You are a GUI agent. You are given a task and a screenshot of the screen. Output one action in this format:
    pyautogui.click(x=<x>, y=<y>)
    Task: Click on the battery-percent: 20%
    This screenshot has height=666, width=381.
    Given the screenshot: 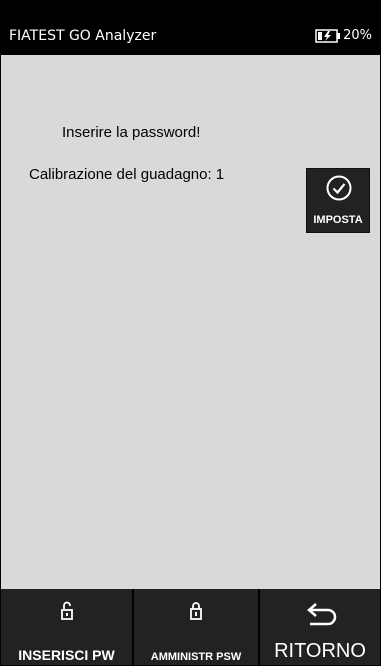 What is the action you would take?
    pyautogui.click(x=357, y=35)
    